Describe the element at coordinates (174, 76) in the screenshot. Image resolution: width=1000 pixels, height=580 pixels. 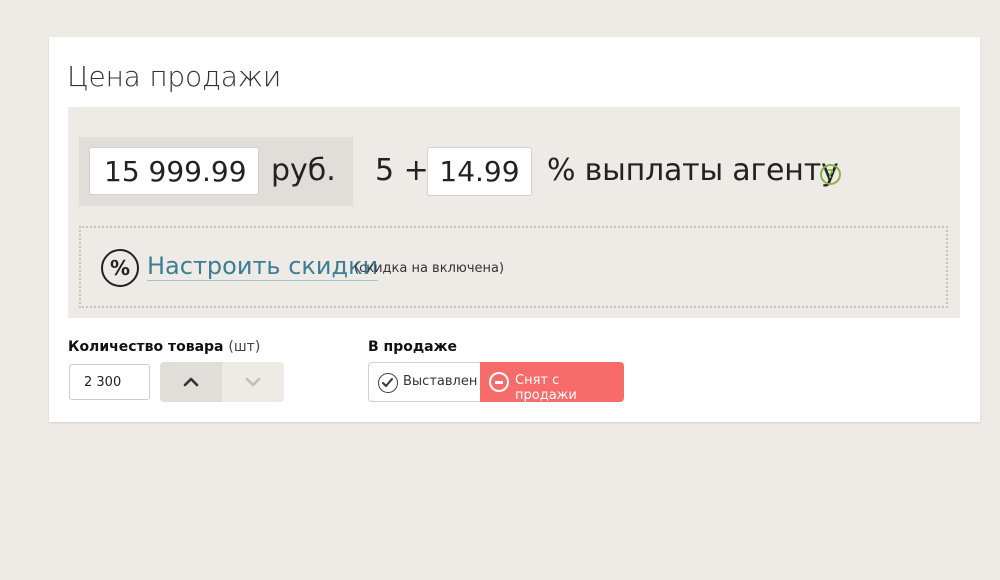
I see `page-title: Цена продажи` at that location.